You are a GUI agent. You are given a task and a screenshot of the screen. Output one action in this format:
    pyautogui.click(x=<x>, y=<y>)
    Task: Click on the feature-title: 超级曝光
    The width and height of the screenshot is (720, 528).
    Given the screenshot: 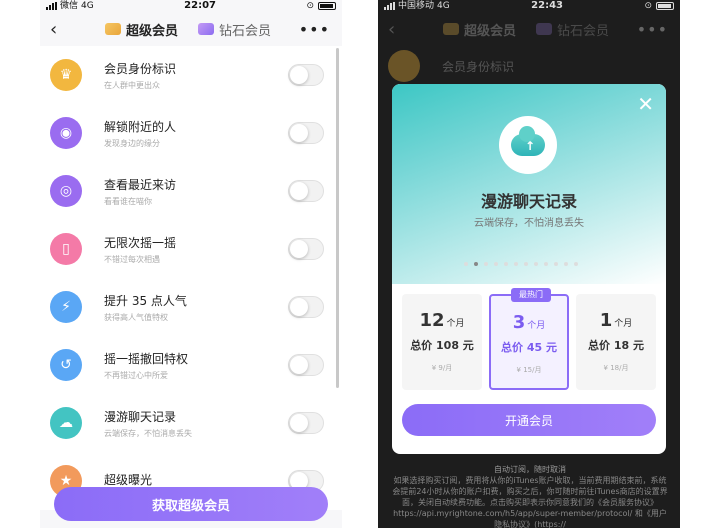 What is the action you would take?
    pyautogui.click(x=128, y=480)
    